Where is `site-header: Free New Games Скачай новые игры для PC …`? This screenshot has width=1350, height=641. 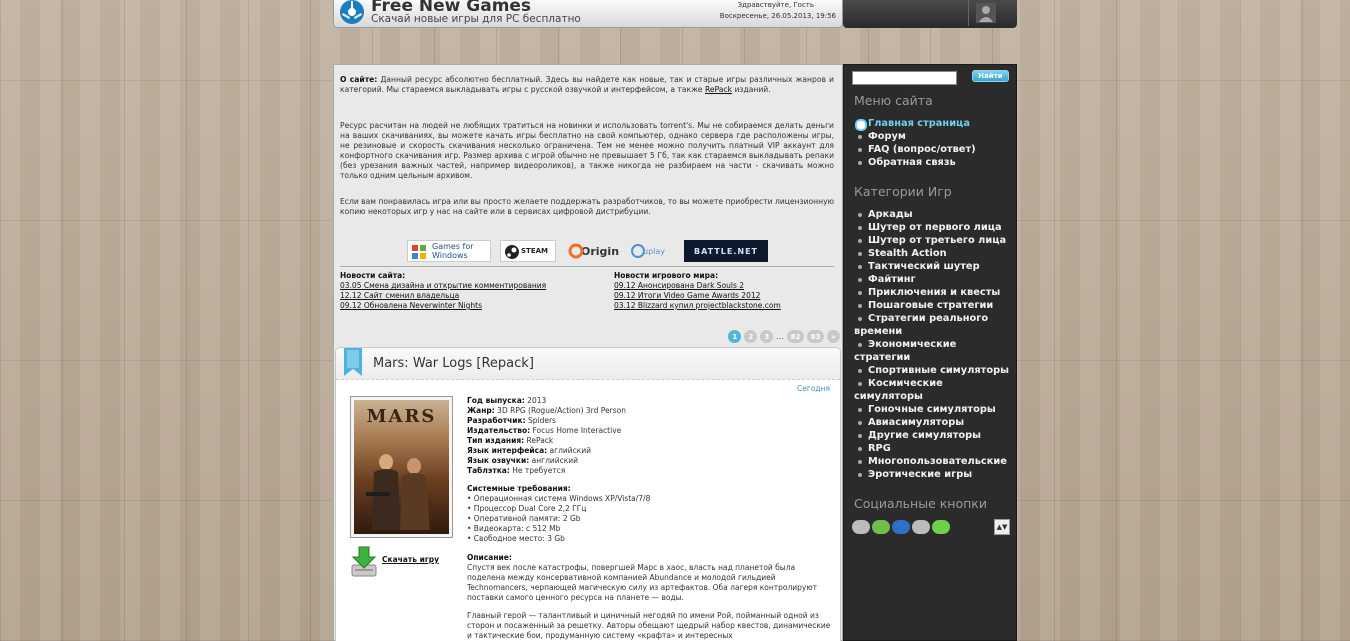 site-header: Free New Games Скачай новые игры для PC … is located at coordinates (588, 14).